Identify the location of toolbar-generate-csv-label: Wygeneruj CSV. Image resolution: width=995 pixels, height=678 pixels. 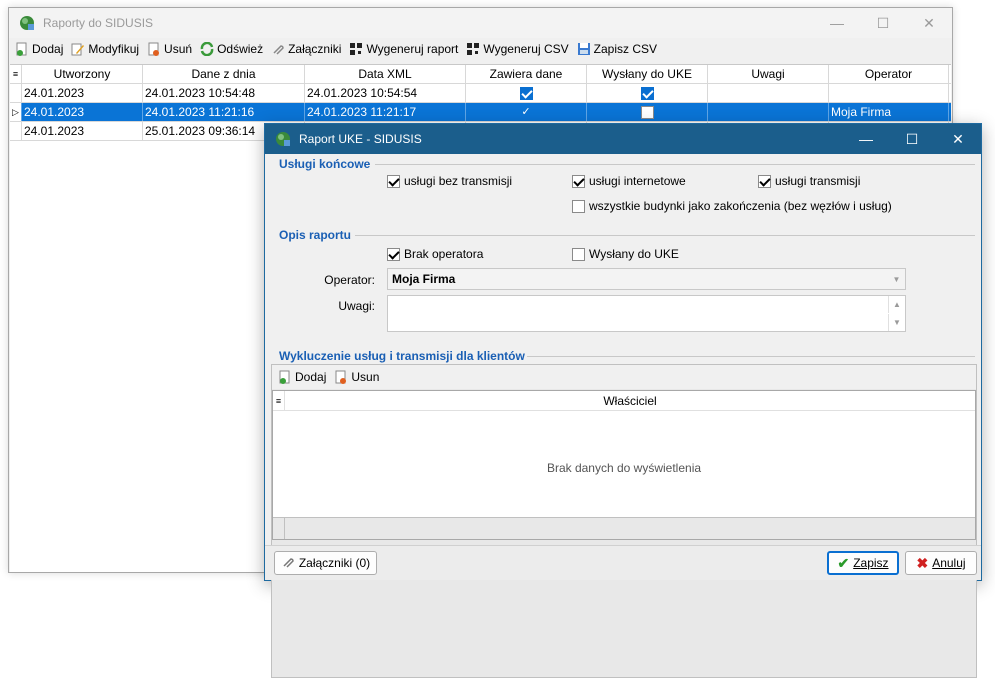
(526, 49).